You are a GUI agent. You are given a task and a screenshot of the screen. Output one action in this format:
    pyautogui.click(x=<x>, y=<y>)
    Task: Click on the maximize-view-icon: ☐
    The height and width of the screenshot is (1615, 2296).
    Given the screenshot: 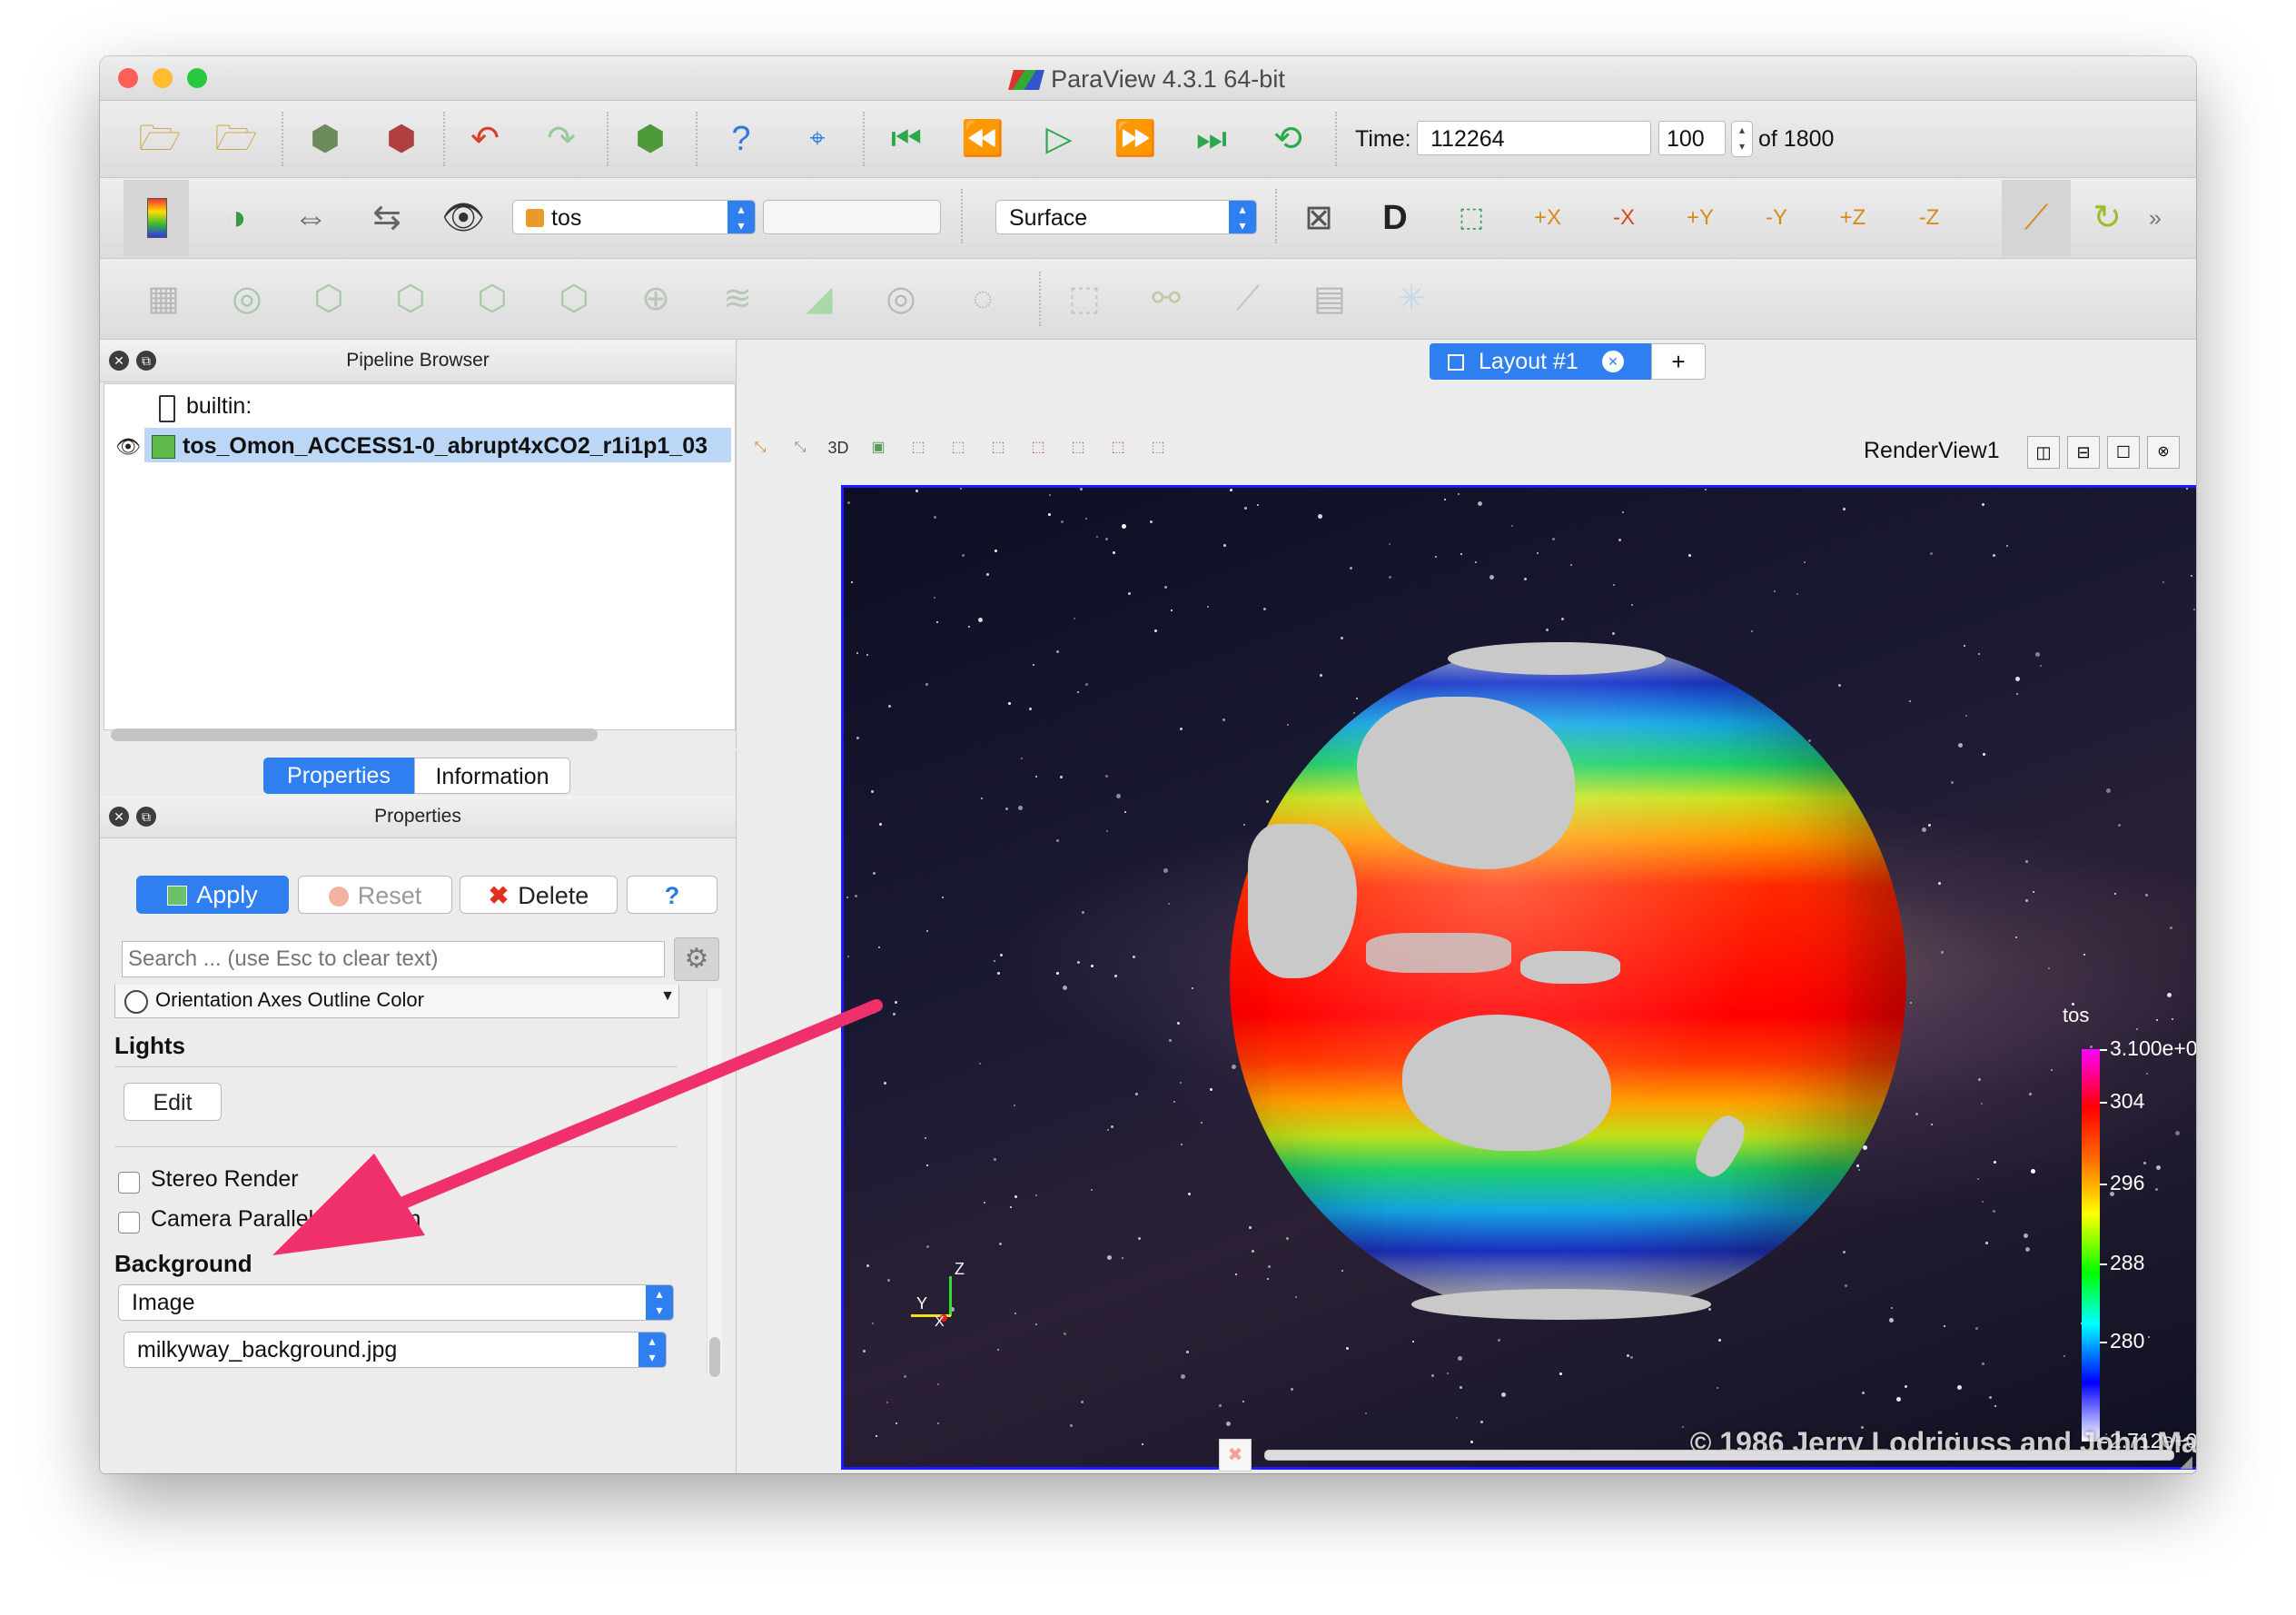 What is the action you would take?
    pyautogui.click(x=2123, y=452)
    